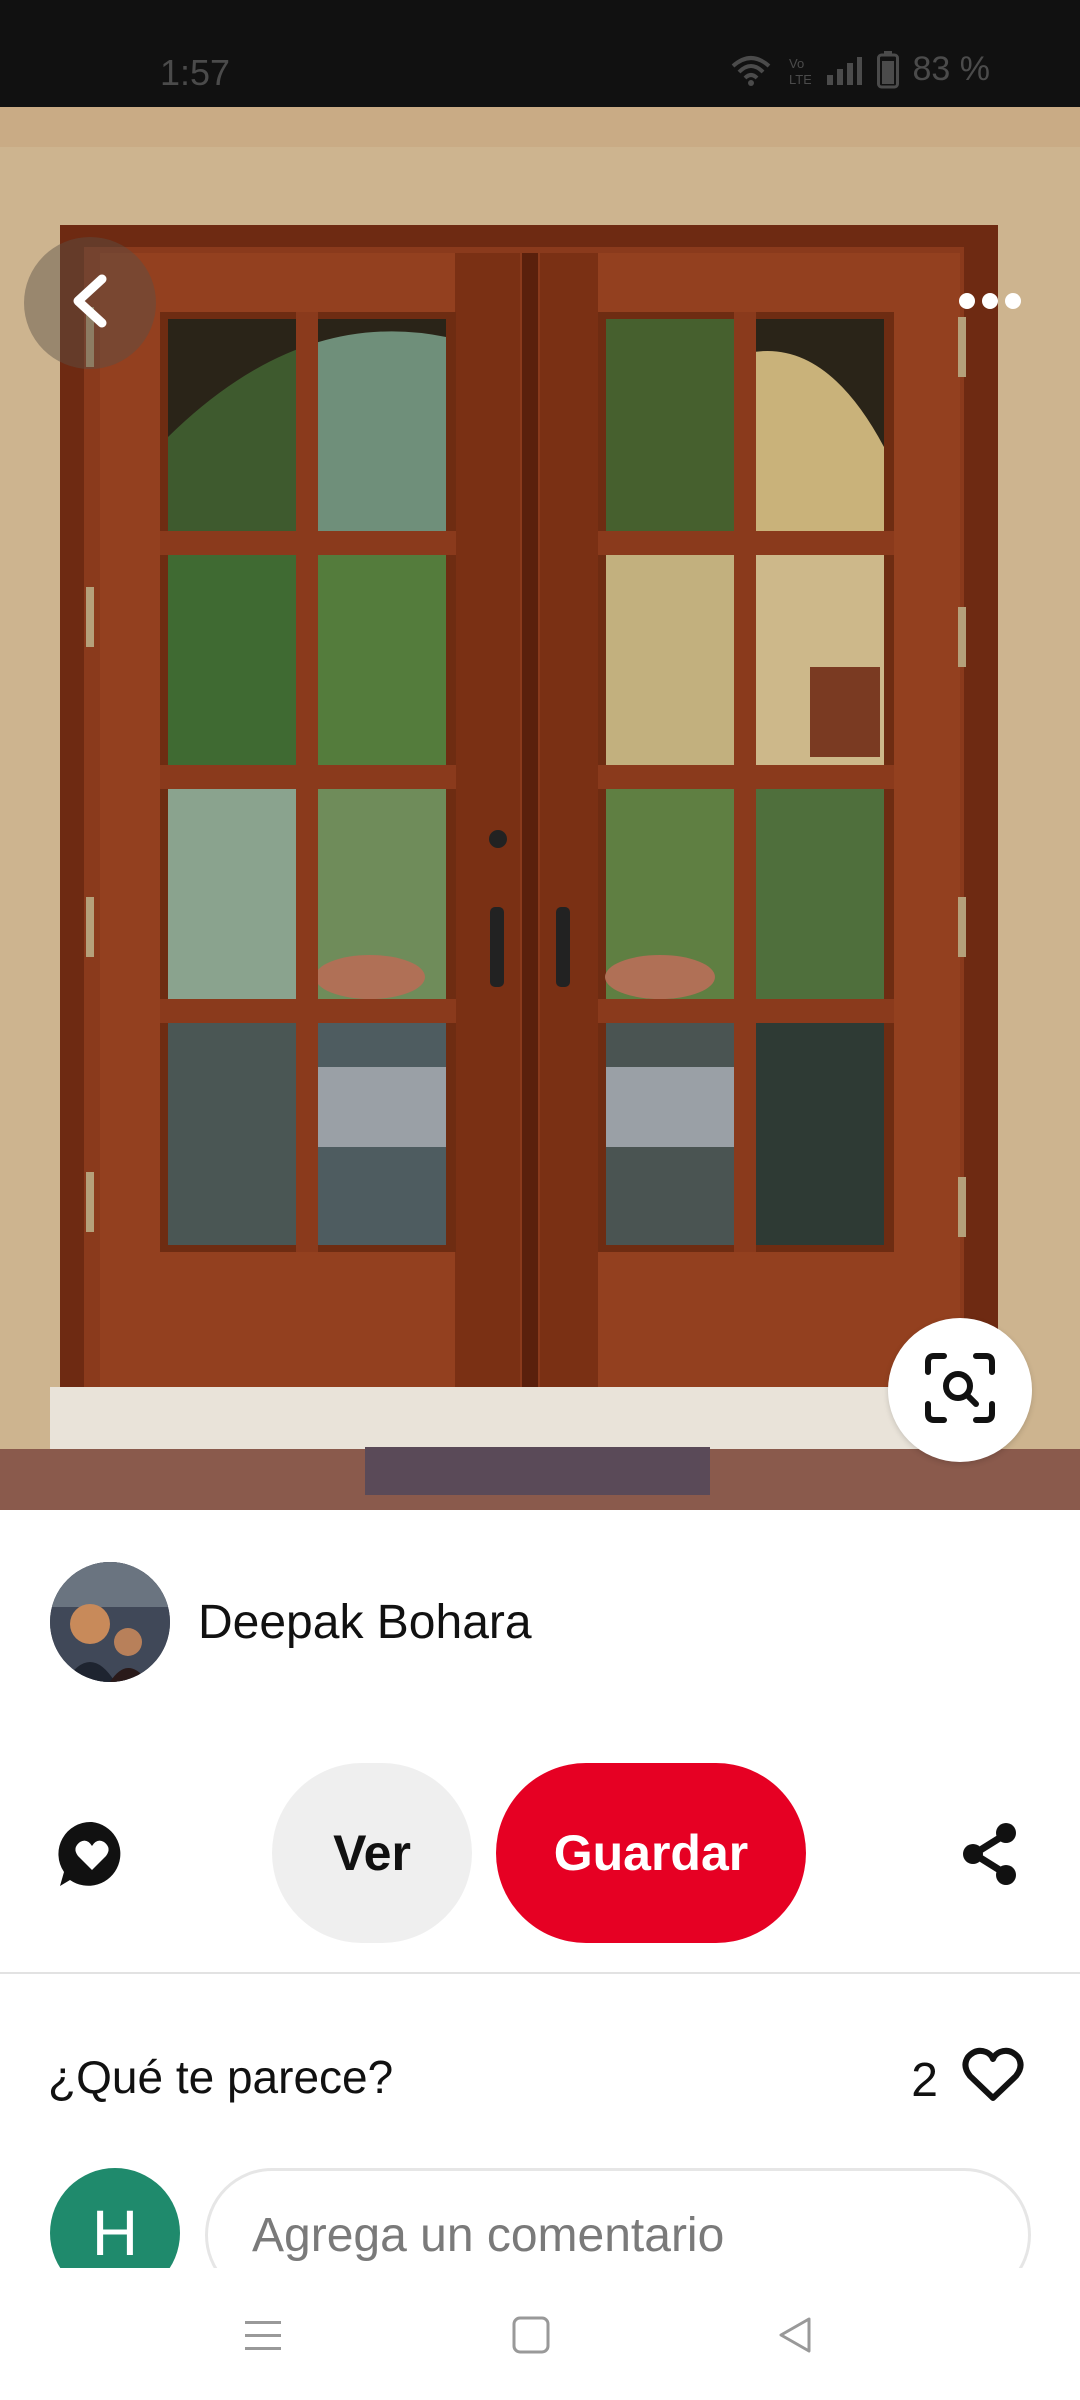 This screenshot has height=2400, width=1080. I want to click on back-nav-button, so click(795, 2337).